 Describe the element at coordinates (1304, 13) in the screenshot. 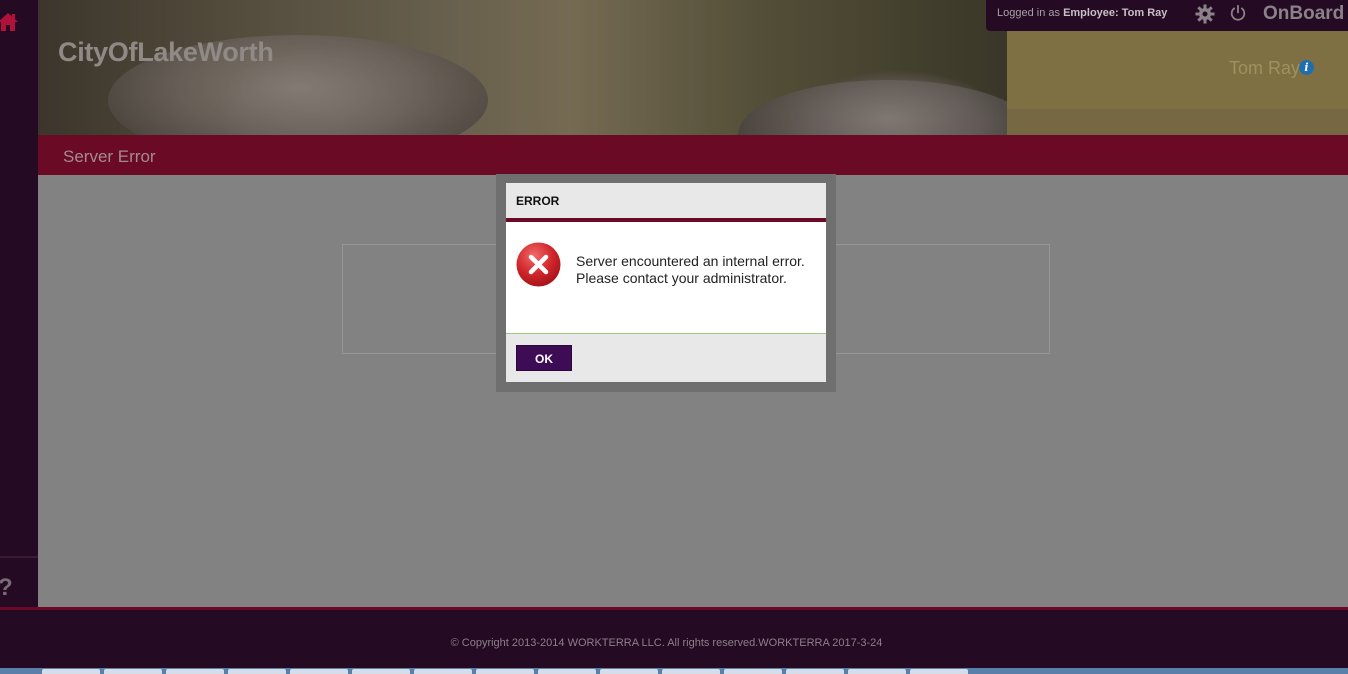

I see `app-name: OnBoard` at that location.